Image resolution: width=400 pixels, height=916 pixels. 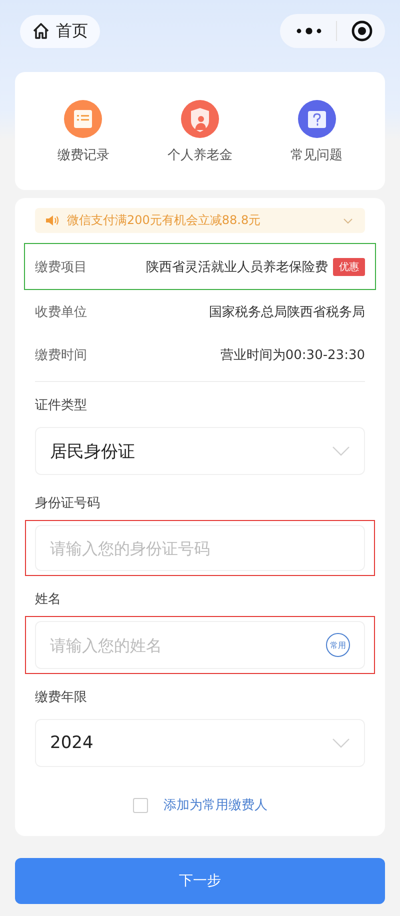 I want to click on home-button: 首页, so click(x=60, y=31).